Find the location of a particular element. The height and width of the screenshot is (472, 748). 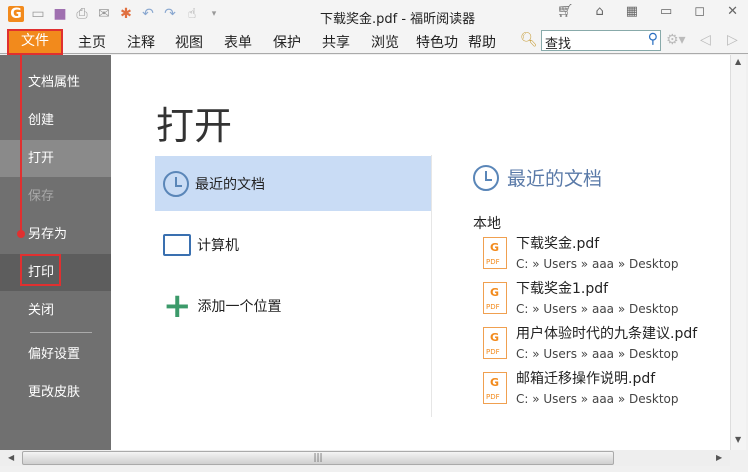

recent-file-item: 邮箱迁移操作说明.pdf C: » Users » aaa » Desktop is located at coordinates (581, 387).